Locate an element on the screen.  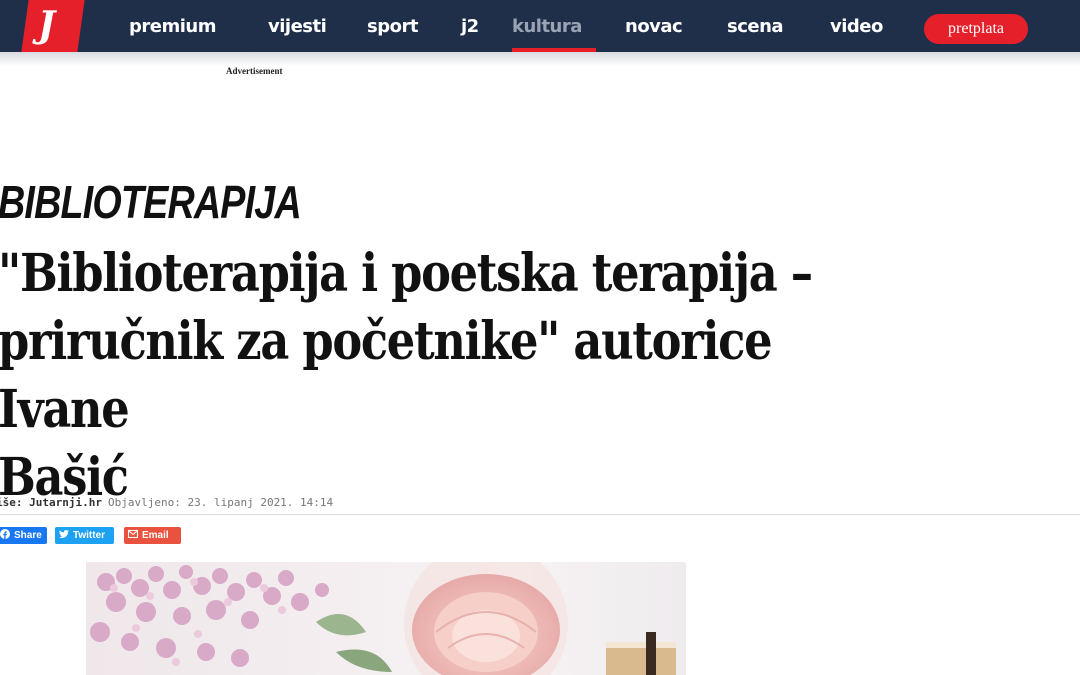
facebook-share-button: Share is located at coordinates (23, 535).